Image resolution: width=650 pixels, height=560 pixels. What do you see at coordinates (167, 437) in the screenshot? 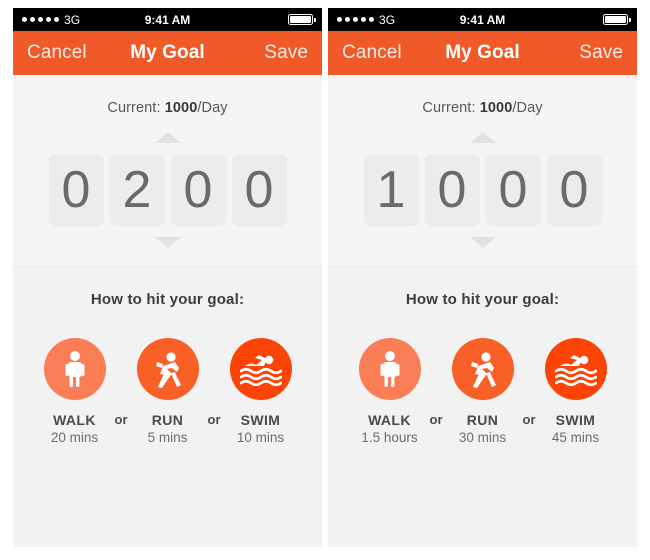
I see `activity-duration: 5 mins` at bounding box center [167, 437].